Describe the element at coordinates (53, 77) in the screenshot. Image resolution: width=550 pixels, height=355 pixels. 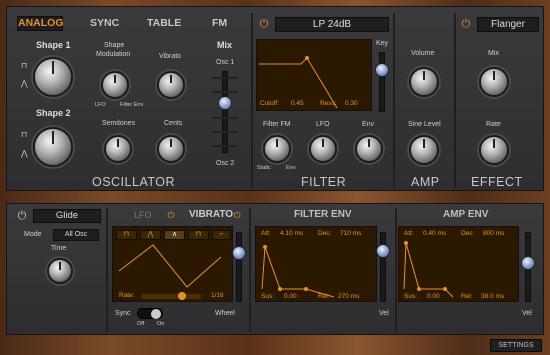
I see `shape1-knob` at that location.